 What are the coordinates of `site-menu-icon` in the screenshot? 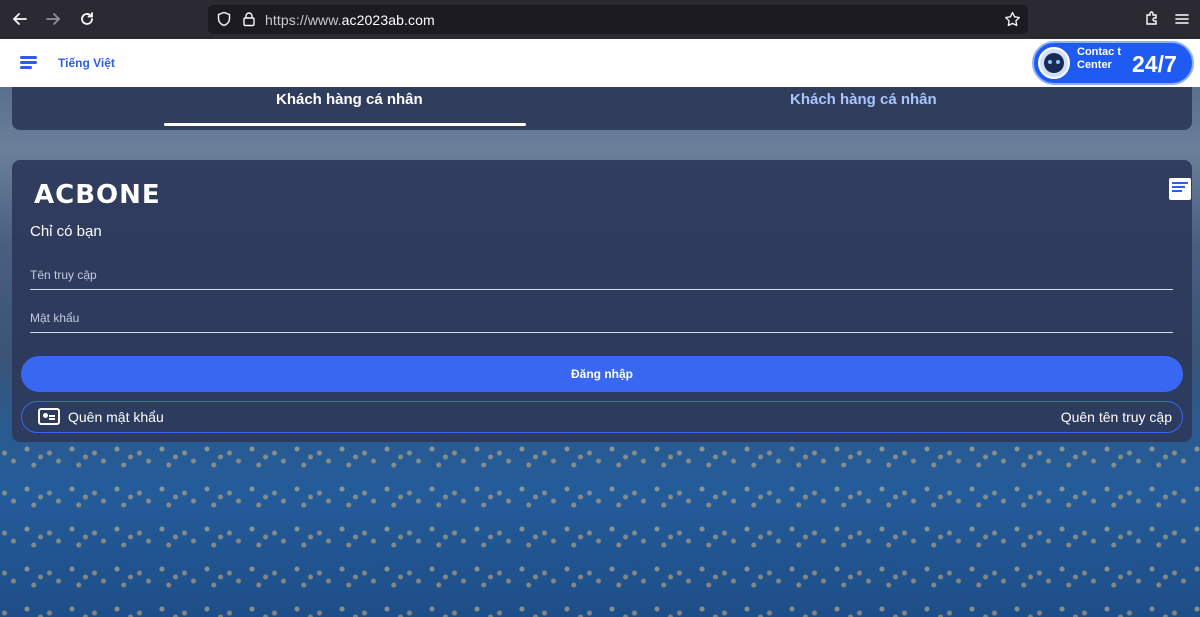 It's located at (28, 63).